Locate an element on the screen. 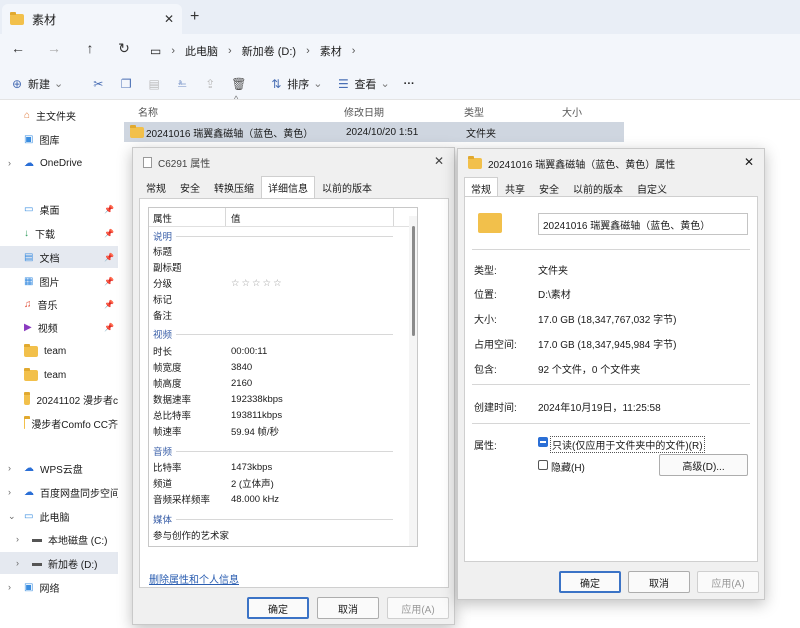 Image resolution: width=800 pixels, height=628 pixels. tab-general: 常规 is located at coordinates (156, 187).